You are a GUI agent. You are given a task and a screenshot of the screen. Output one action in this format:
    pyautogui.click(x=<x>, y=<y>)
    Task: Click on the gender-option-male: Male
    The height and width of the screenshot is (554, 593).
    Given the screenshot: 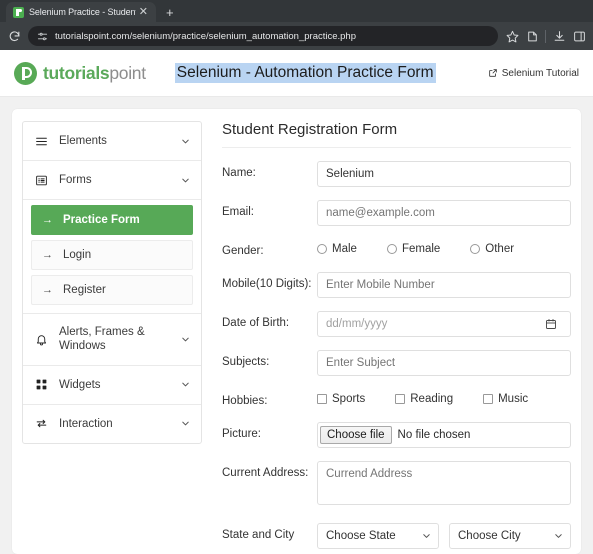 What is the action you would take?
    pyautogui.click(x=337, y=249)
    